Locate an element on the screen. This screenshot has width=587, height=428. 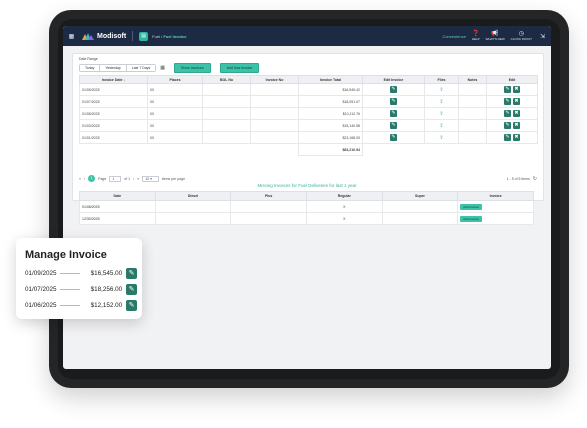
brand-logo: Modisoft is located at coordinates (104, 36).